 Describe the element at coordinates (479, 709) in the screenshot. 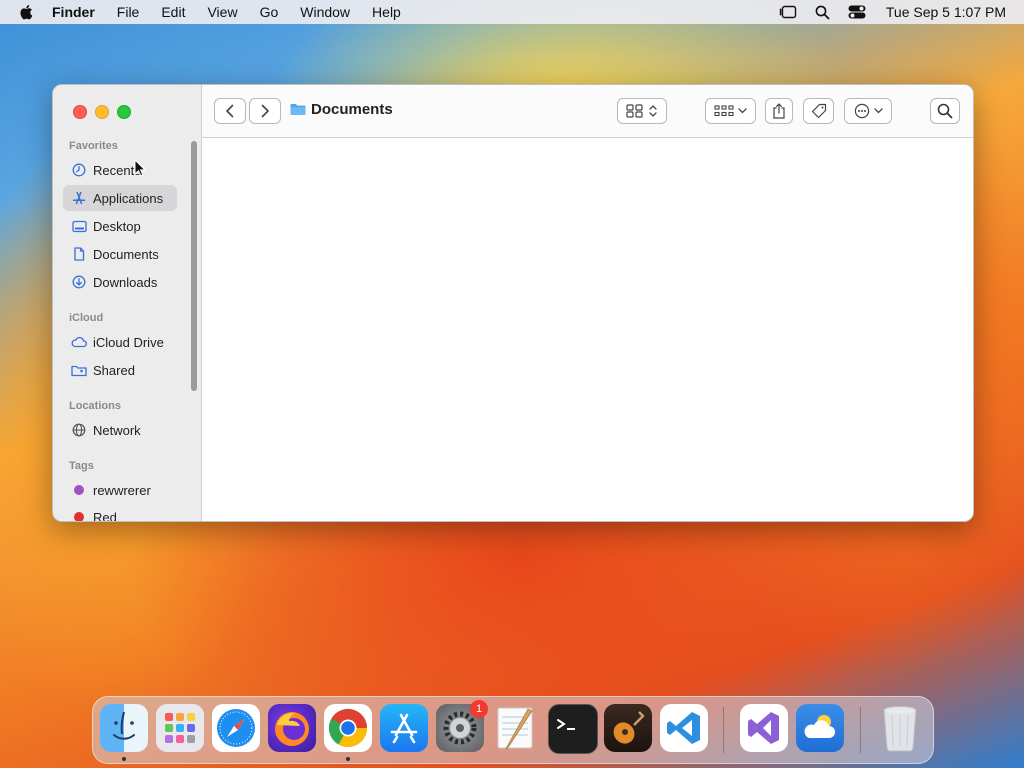

I see `notification-badge: 1` at that location.